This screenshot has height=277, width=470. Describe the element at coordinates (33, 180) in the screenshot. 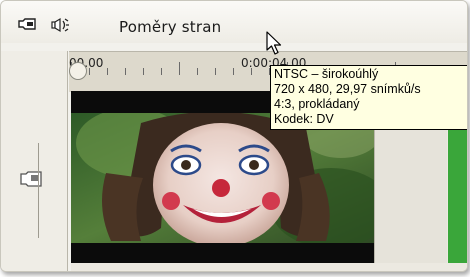

I see `video-track-header-icon` at that location.